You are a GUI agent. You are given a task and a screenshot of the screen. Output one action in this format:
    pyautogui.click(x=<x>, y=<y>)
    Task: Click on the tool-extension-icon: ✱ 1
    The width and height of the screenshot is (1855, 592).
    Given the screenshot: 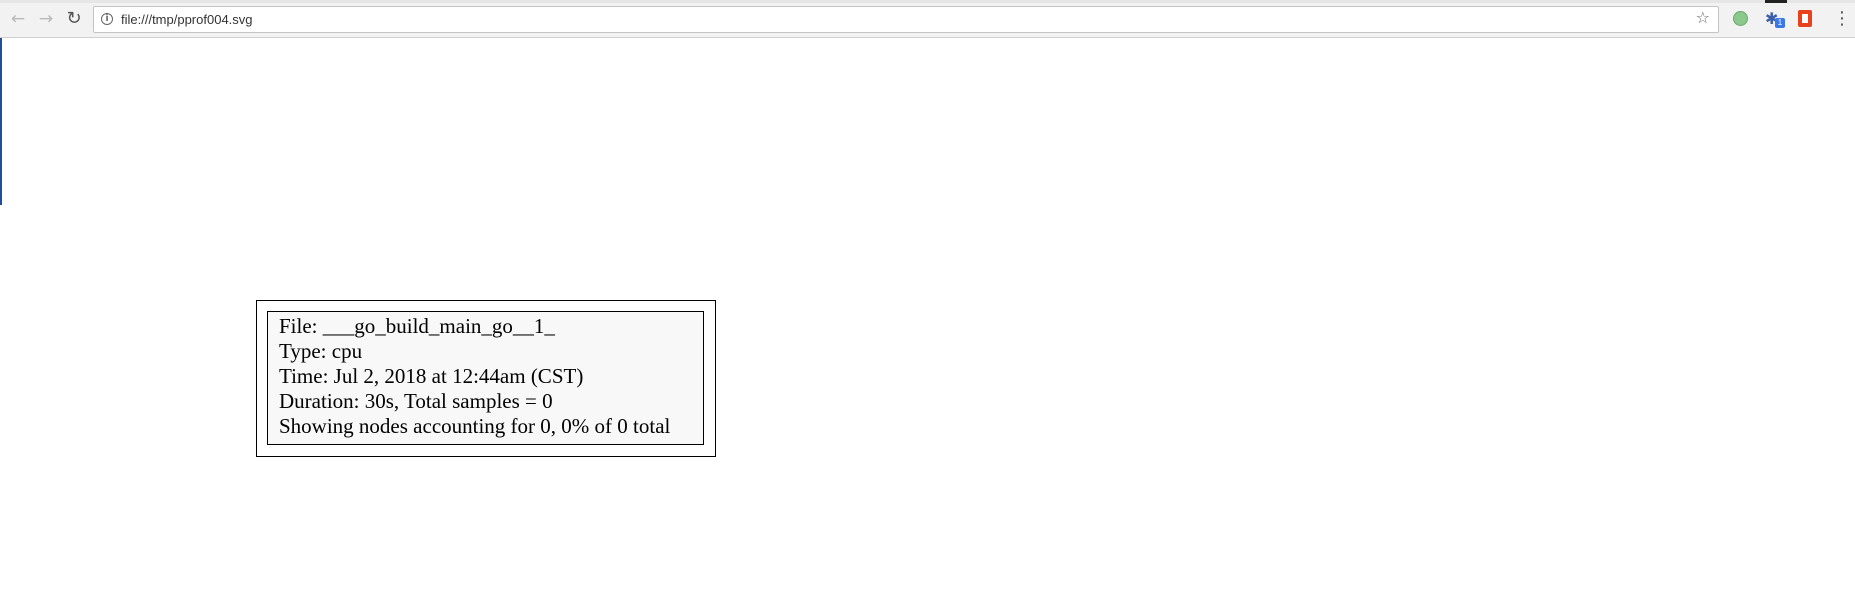 What is the action you would take?
    pyautogui.click(x=1775, y=19)
    